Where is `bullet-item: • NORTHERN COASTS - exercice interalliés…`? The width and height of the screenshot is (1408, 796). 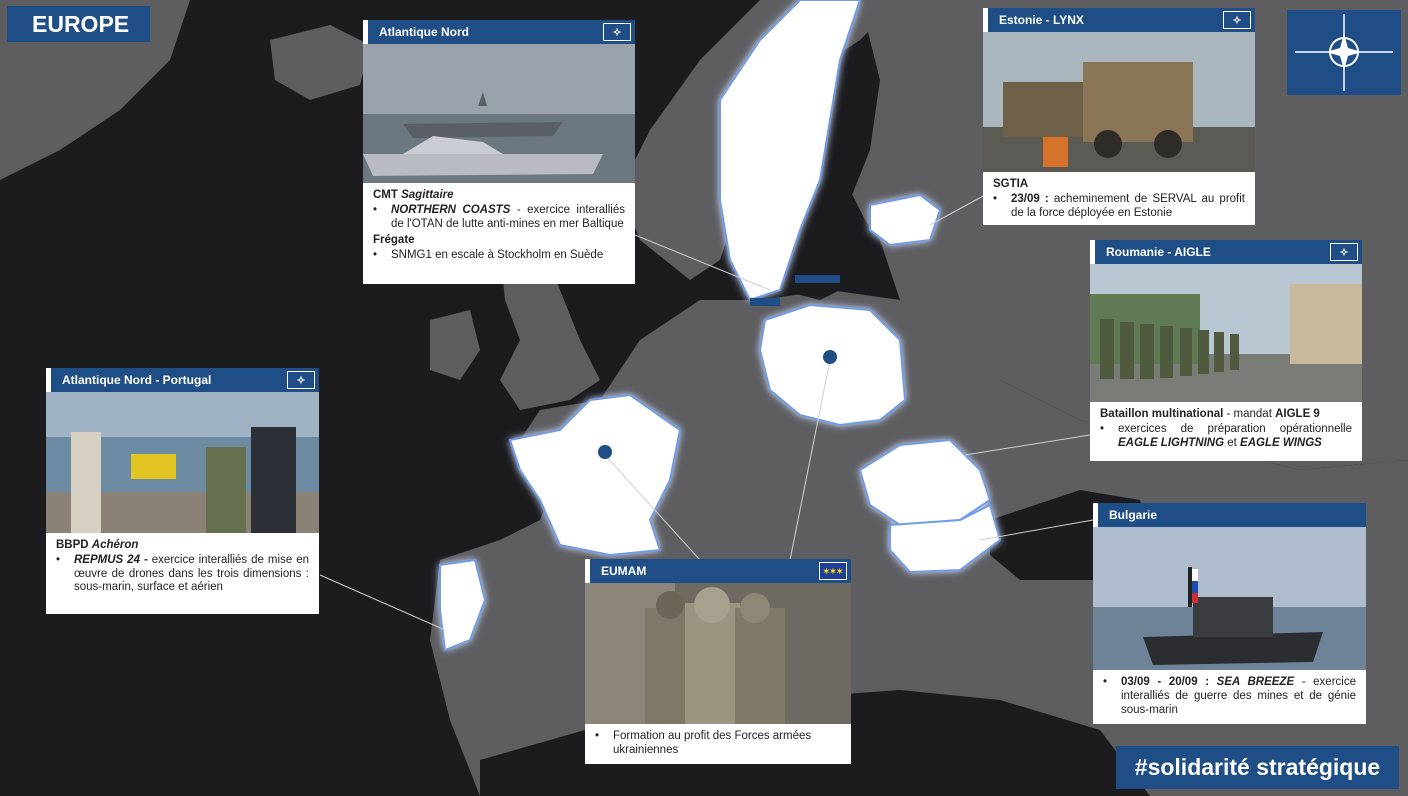 bullet-item: • NORTHERN COASTS - exercice interalliés… is located at coordinates (499, 216).